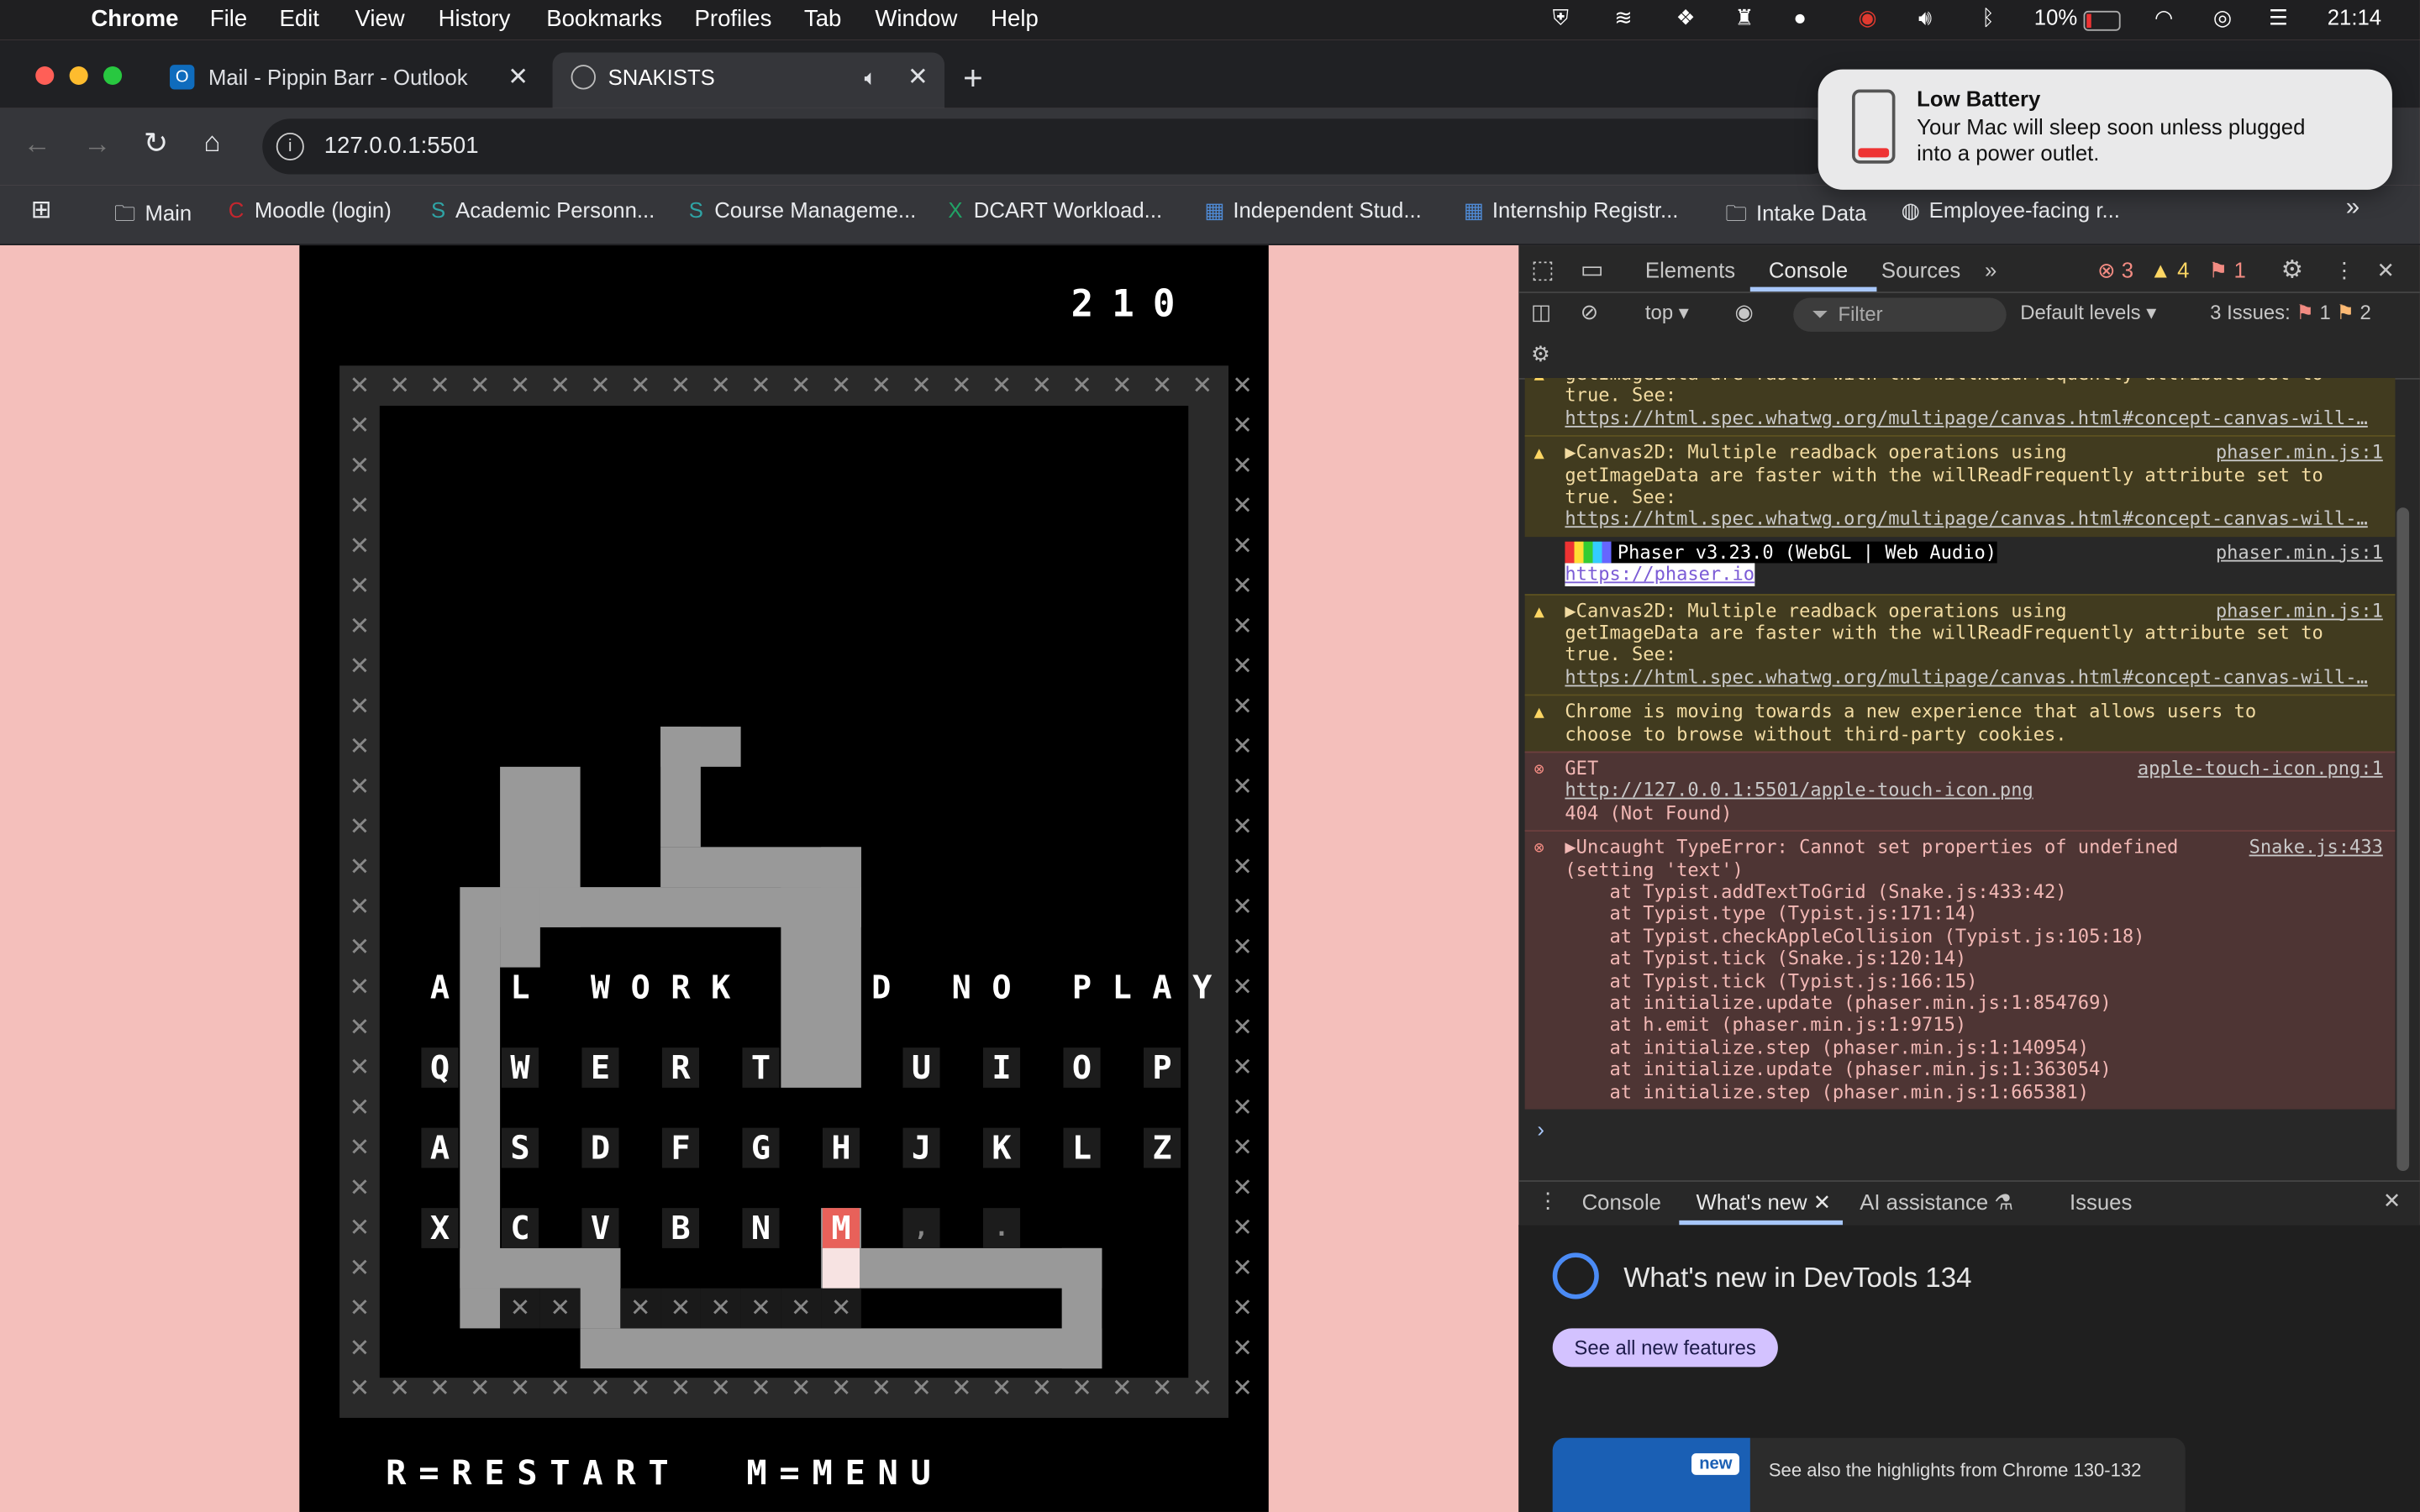  Describe the element at coordinates (401, 146) in the screenshot. I see `url-text: 127.0.0.1:5501` at that location.